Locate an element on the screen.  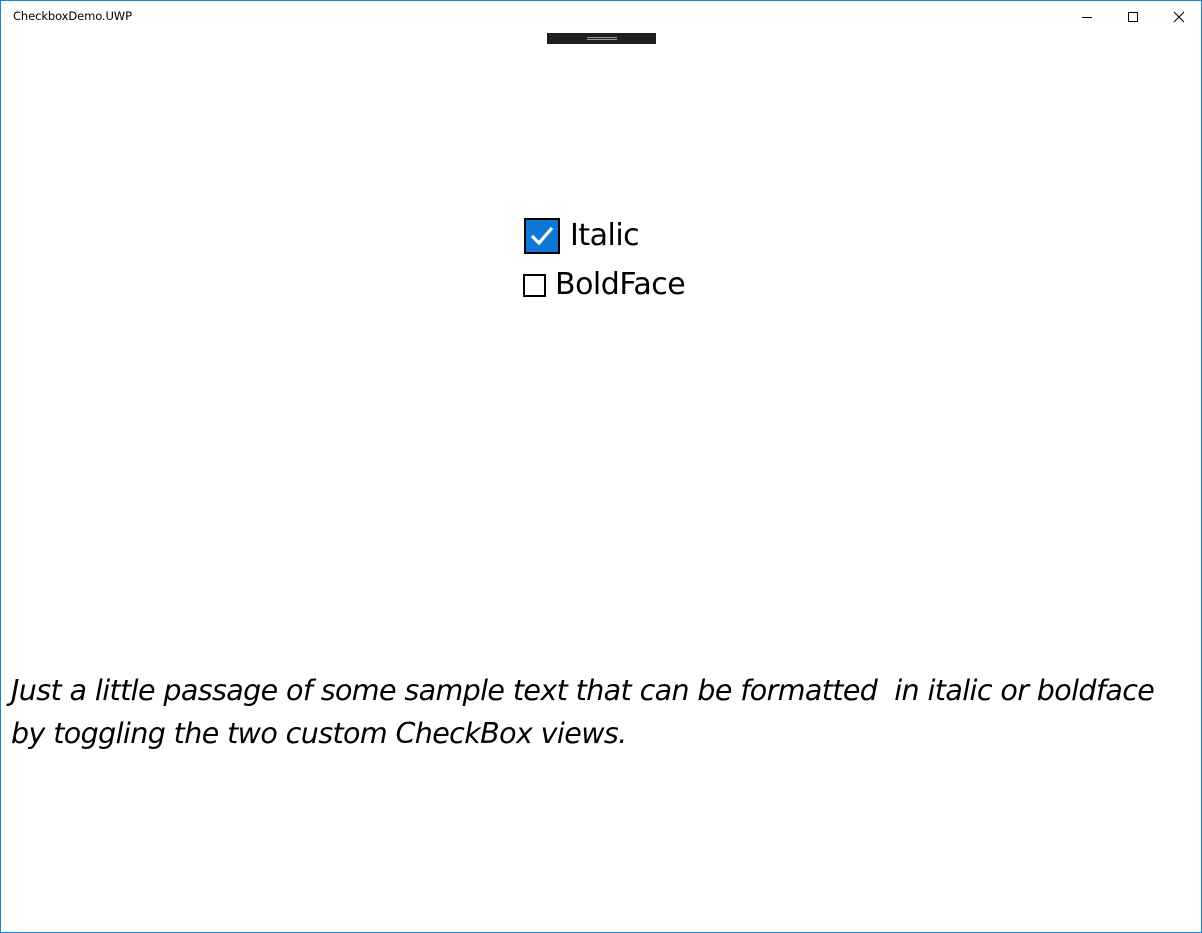
checkbox-boldface: BoldFace is located at coordinates (604, 285).